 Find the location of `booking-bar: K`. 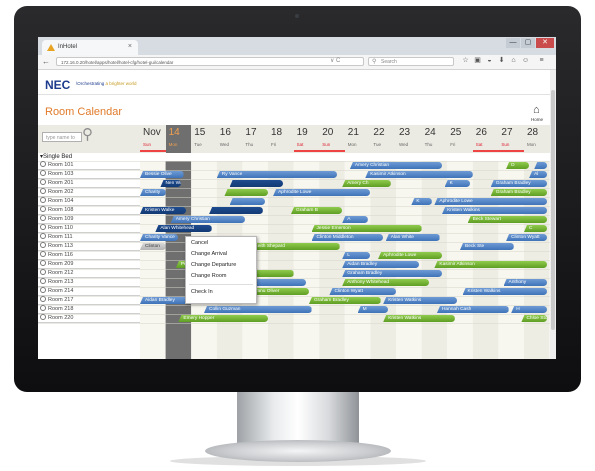

booking-bar: K is located at coordinates (421, 201).